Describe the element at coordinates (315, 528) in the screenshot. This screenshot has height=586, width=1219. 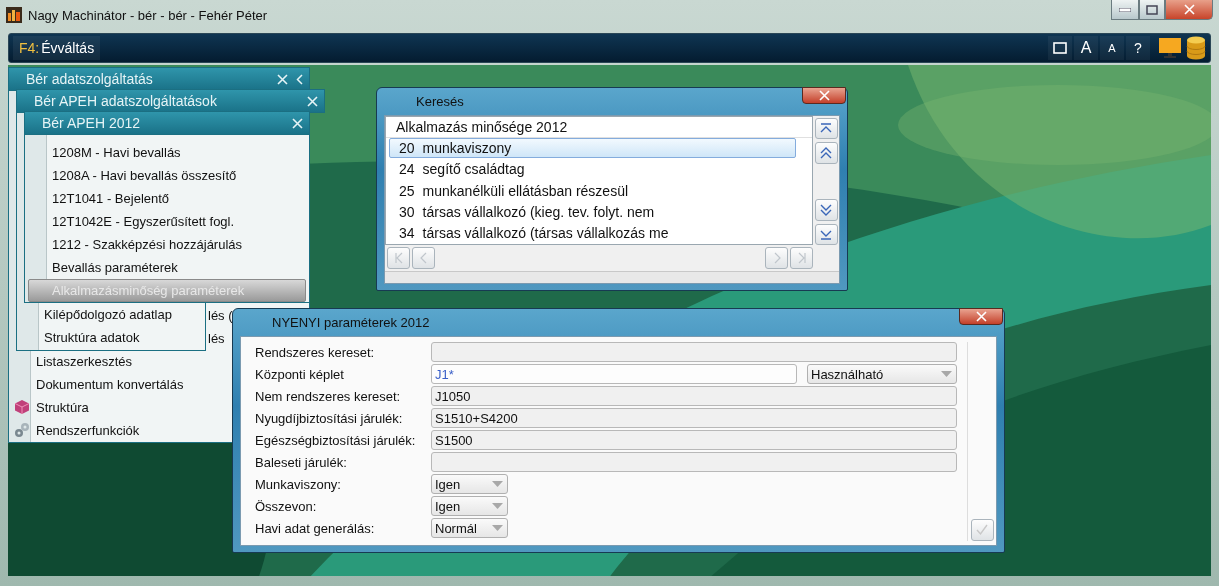
I see `field-label: Havi adat generálás:` at that location.